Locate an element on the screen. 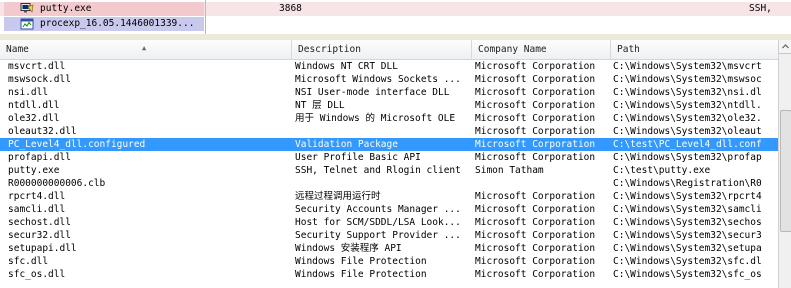 The width and height of the screenshot is (791, 288). dll-path: C:\Windows\System32\msvcrt is located at coordinates (687, 66).